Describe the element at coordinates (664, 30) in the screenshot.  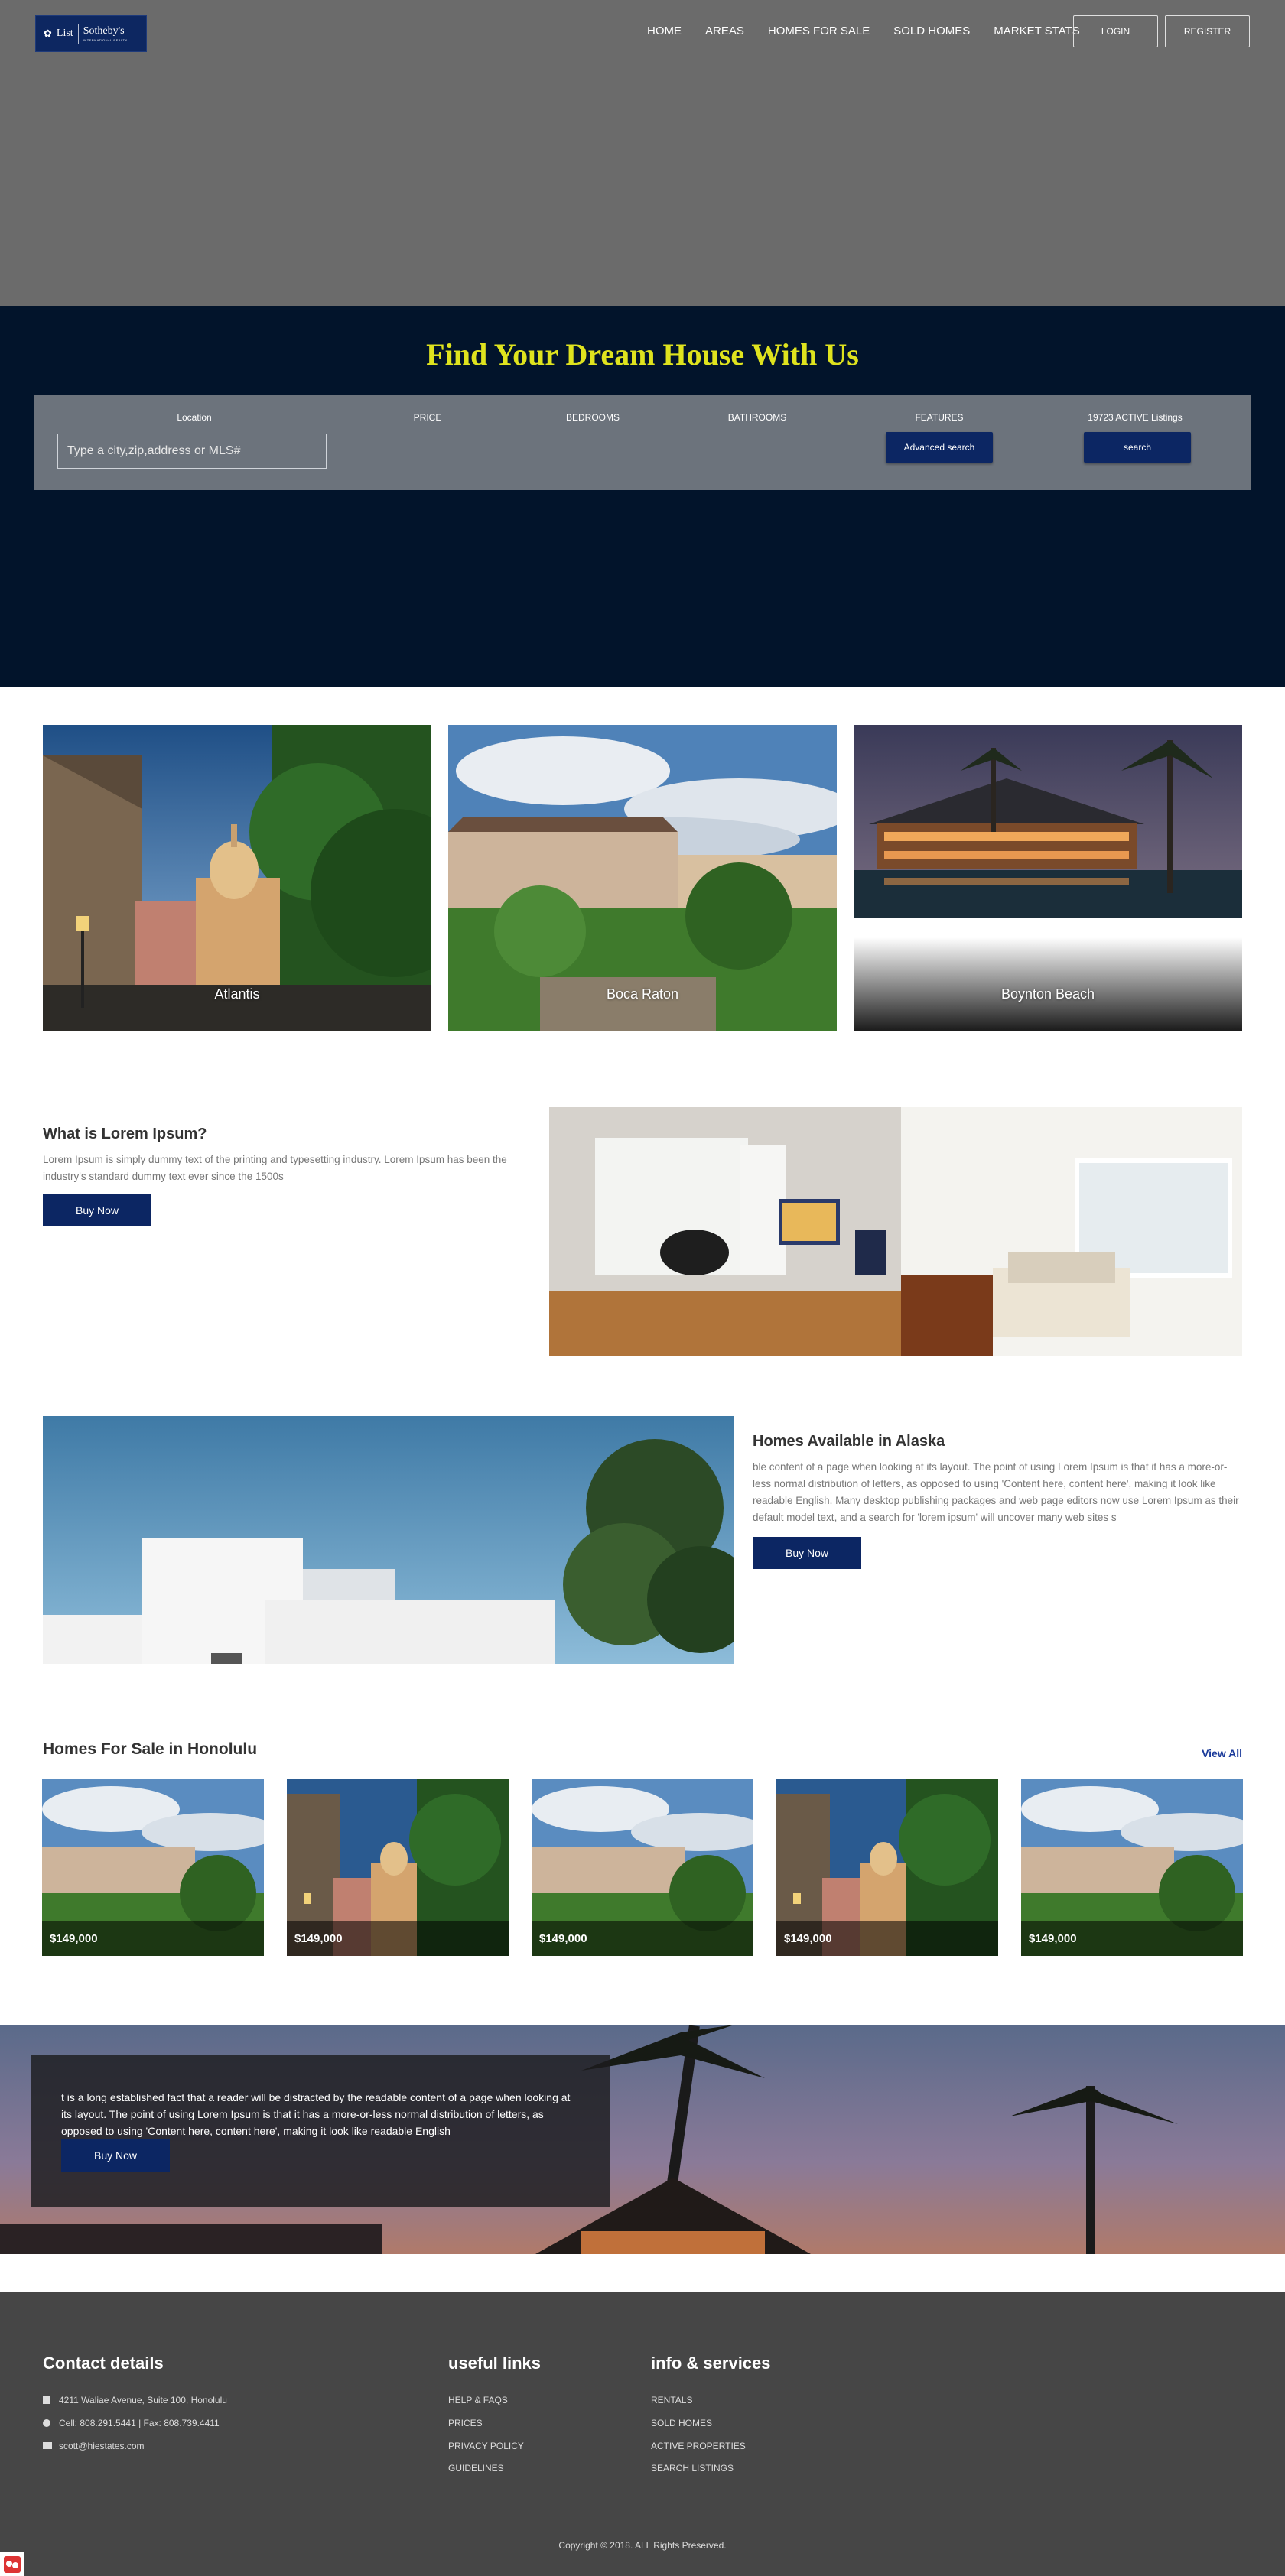
I see `nav-home: HOME` at that location.